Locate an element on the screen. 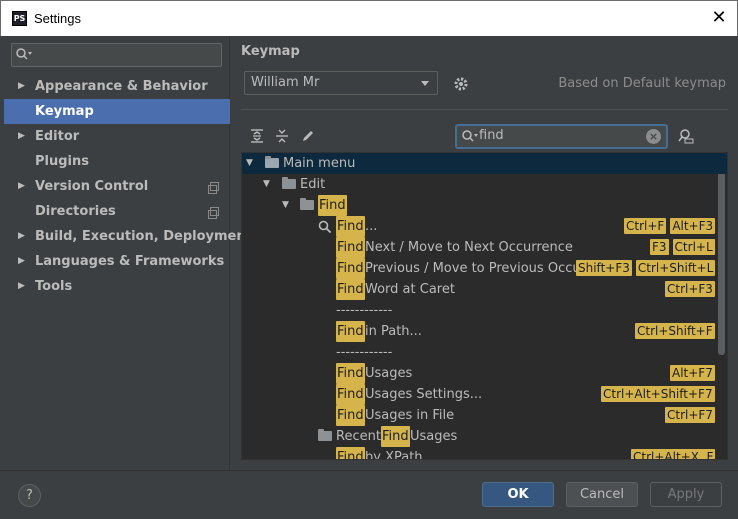  sidebar-item-keymap: Keymap is located at coordinates (117, 111).